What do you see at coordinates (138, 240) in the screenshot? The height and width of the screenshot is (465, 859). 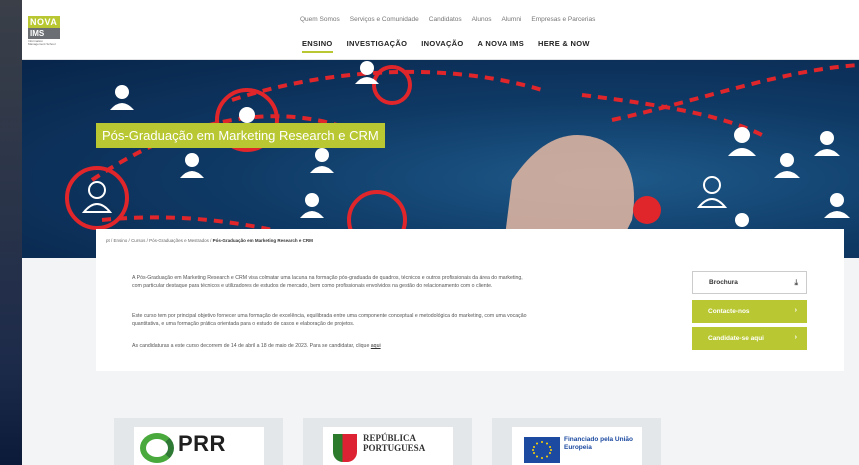 I see `breadcrumb-cursos: Cursos` at bounding box center [138, 240].